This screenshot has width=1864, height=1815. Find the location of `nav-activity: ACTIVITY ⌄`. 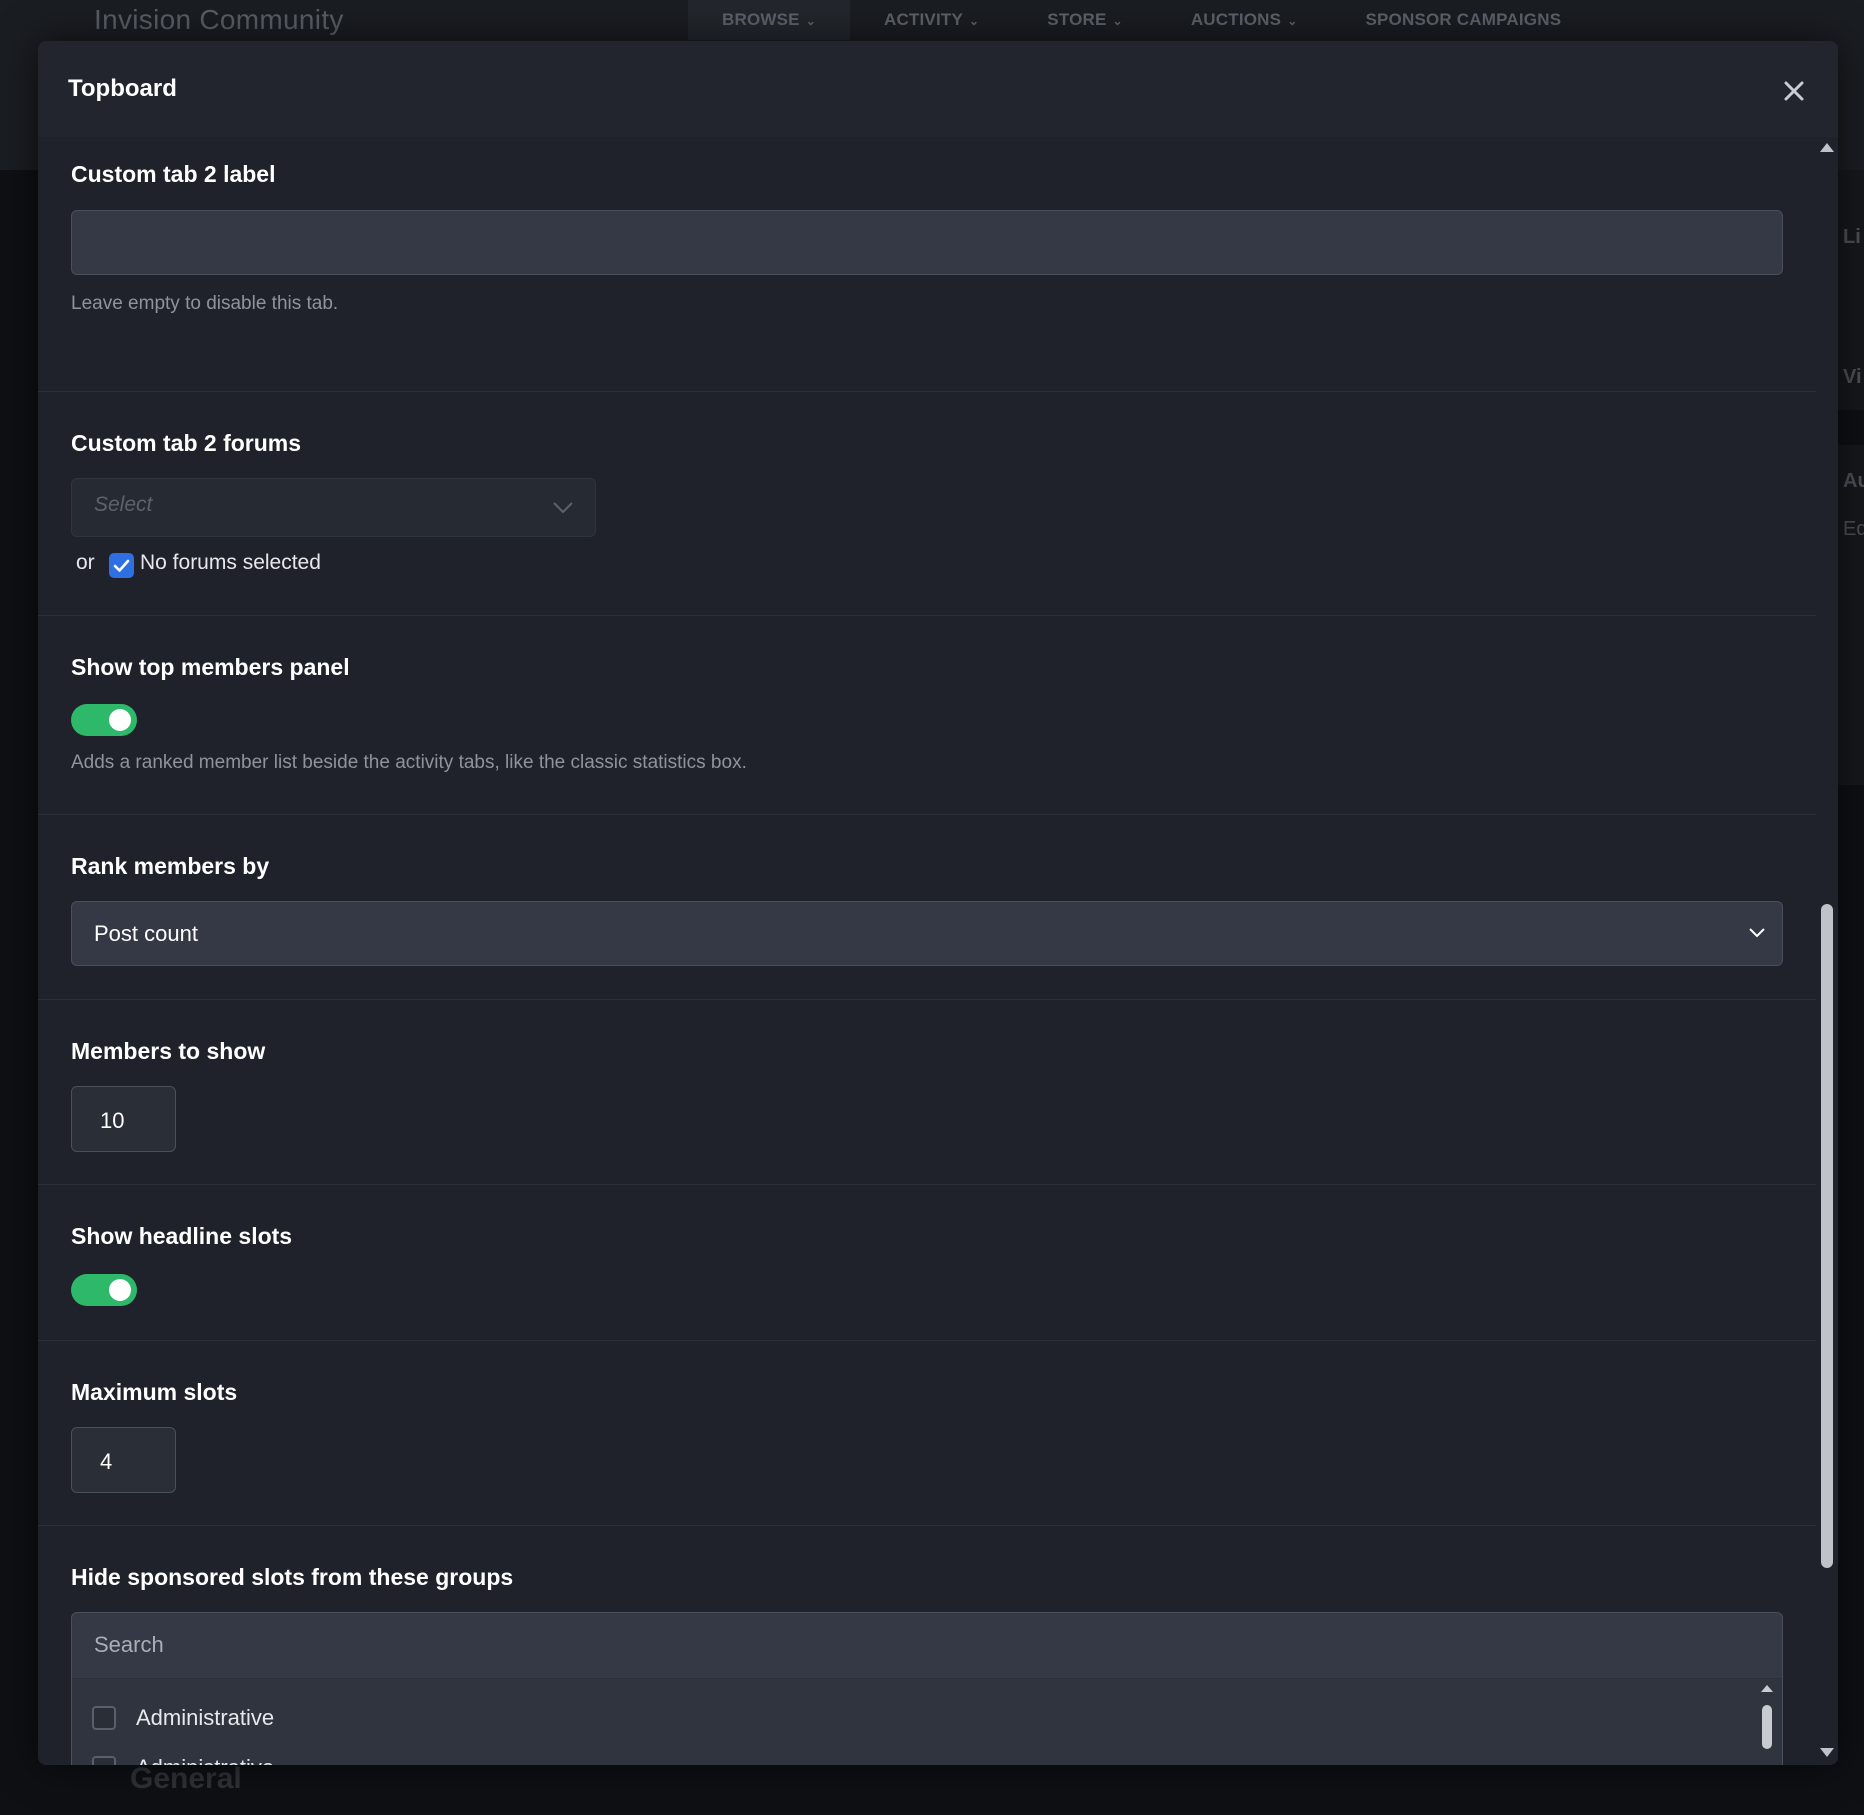

nav-activity: ACTIVITY ⌄ is located at coordinates (931, 20).